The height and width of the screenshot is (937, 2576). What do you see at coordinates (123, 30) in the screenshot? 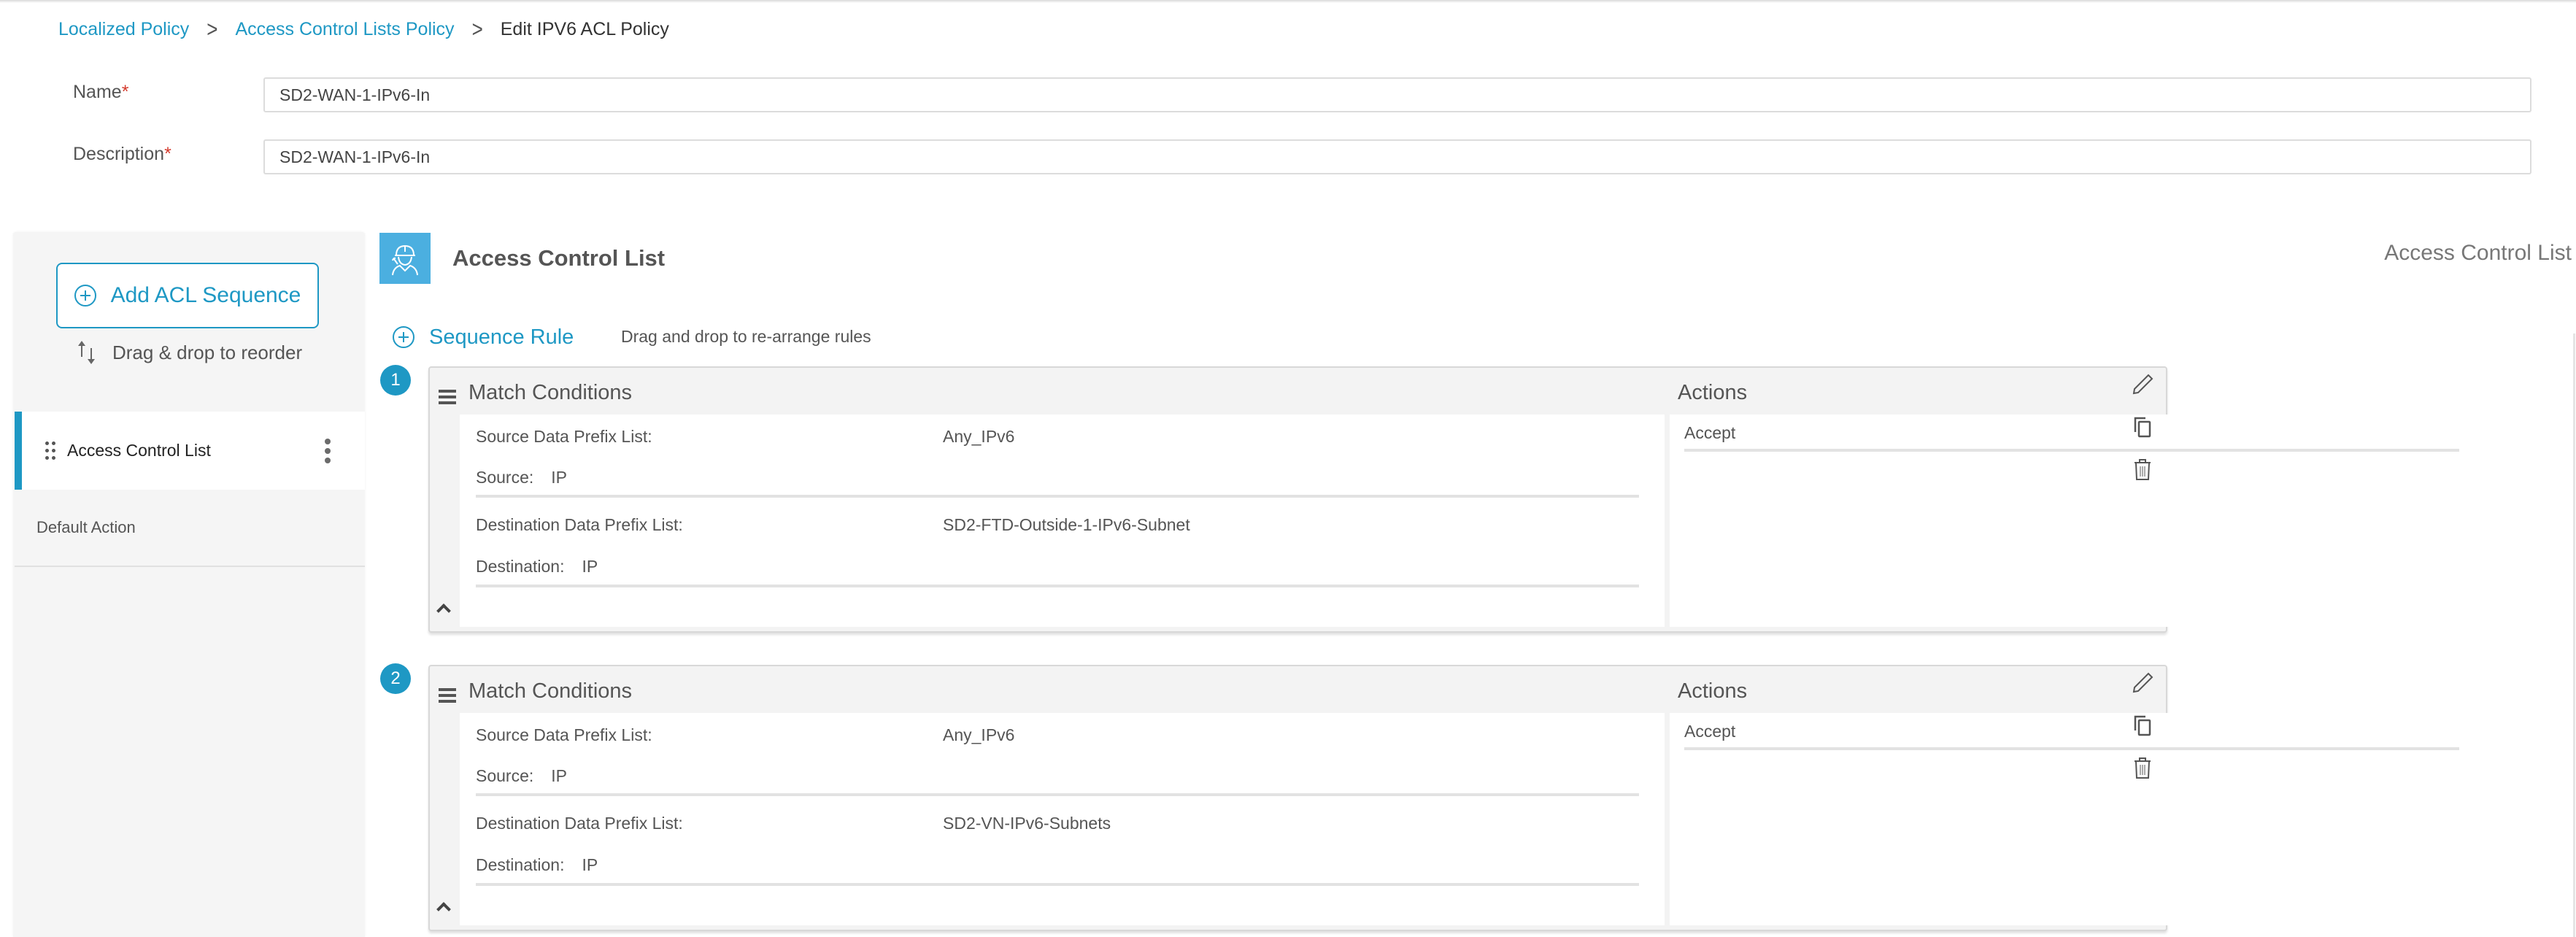
I see `breadcrumb-localized-policy: Localized Policy` at bounding box center [123, 30].